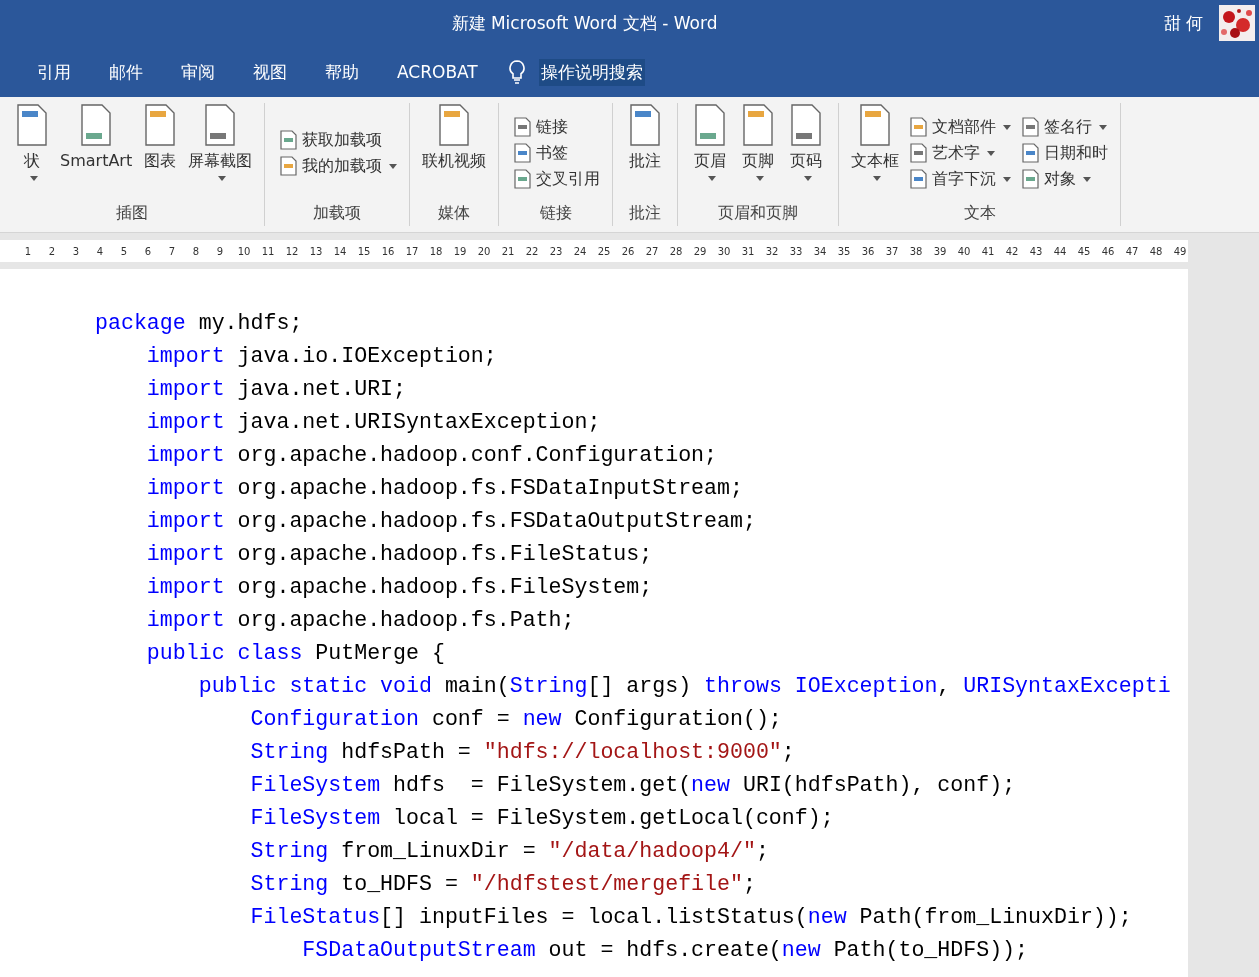 The height and width of the screenshot is (977, 1259). Describe the element at coordinates (412, 251) in the screenshot. I see `ruler-number: 17` at that location.